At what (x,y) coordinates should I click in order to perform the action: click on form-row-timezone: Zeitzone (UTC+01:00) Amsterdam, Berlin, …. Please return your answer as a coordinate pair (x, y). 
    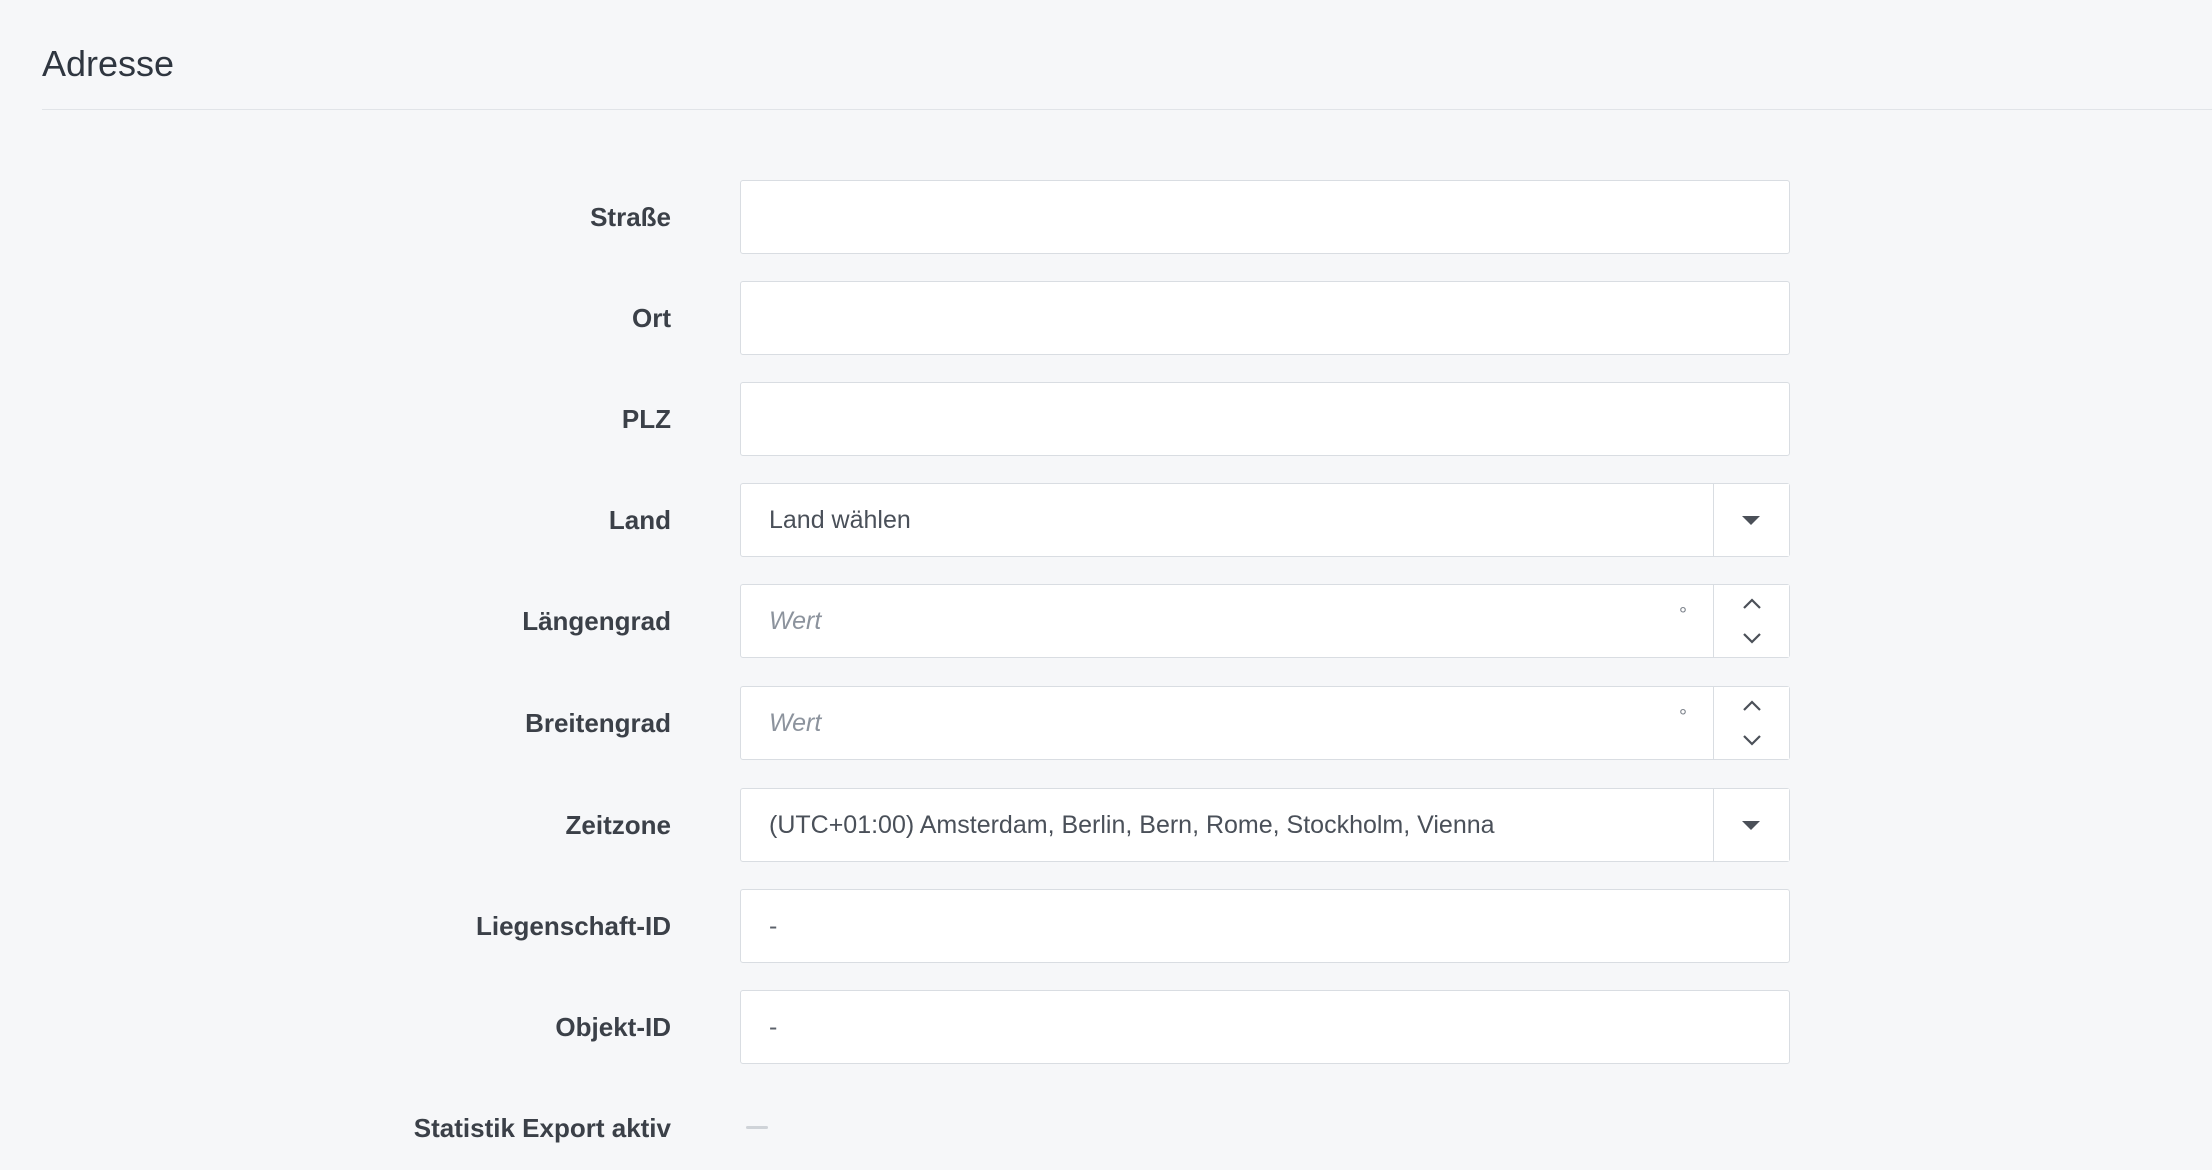
    Looking at the image, I should click on (1106, 825).